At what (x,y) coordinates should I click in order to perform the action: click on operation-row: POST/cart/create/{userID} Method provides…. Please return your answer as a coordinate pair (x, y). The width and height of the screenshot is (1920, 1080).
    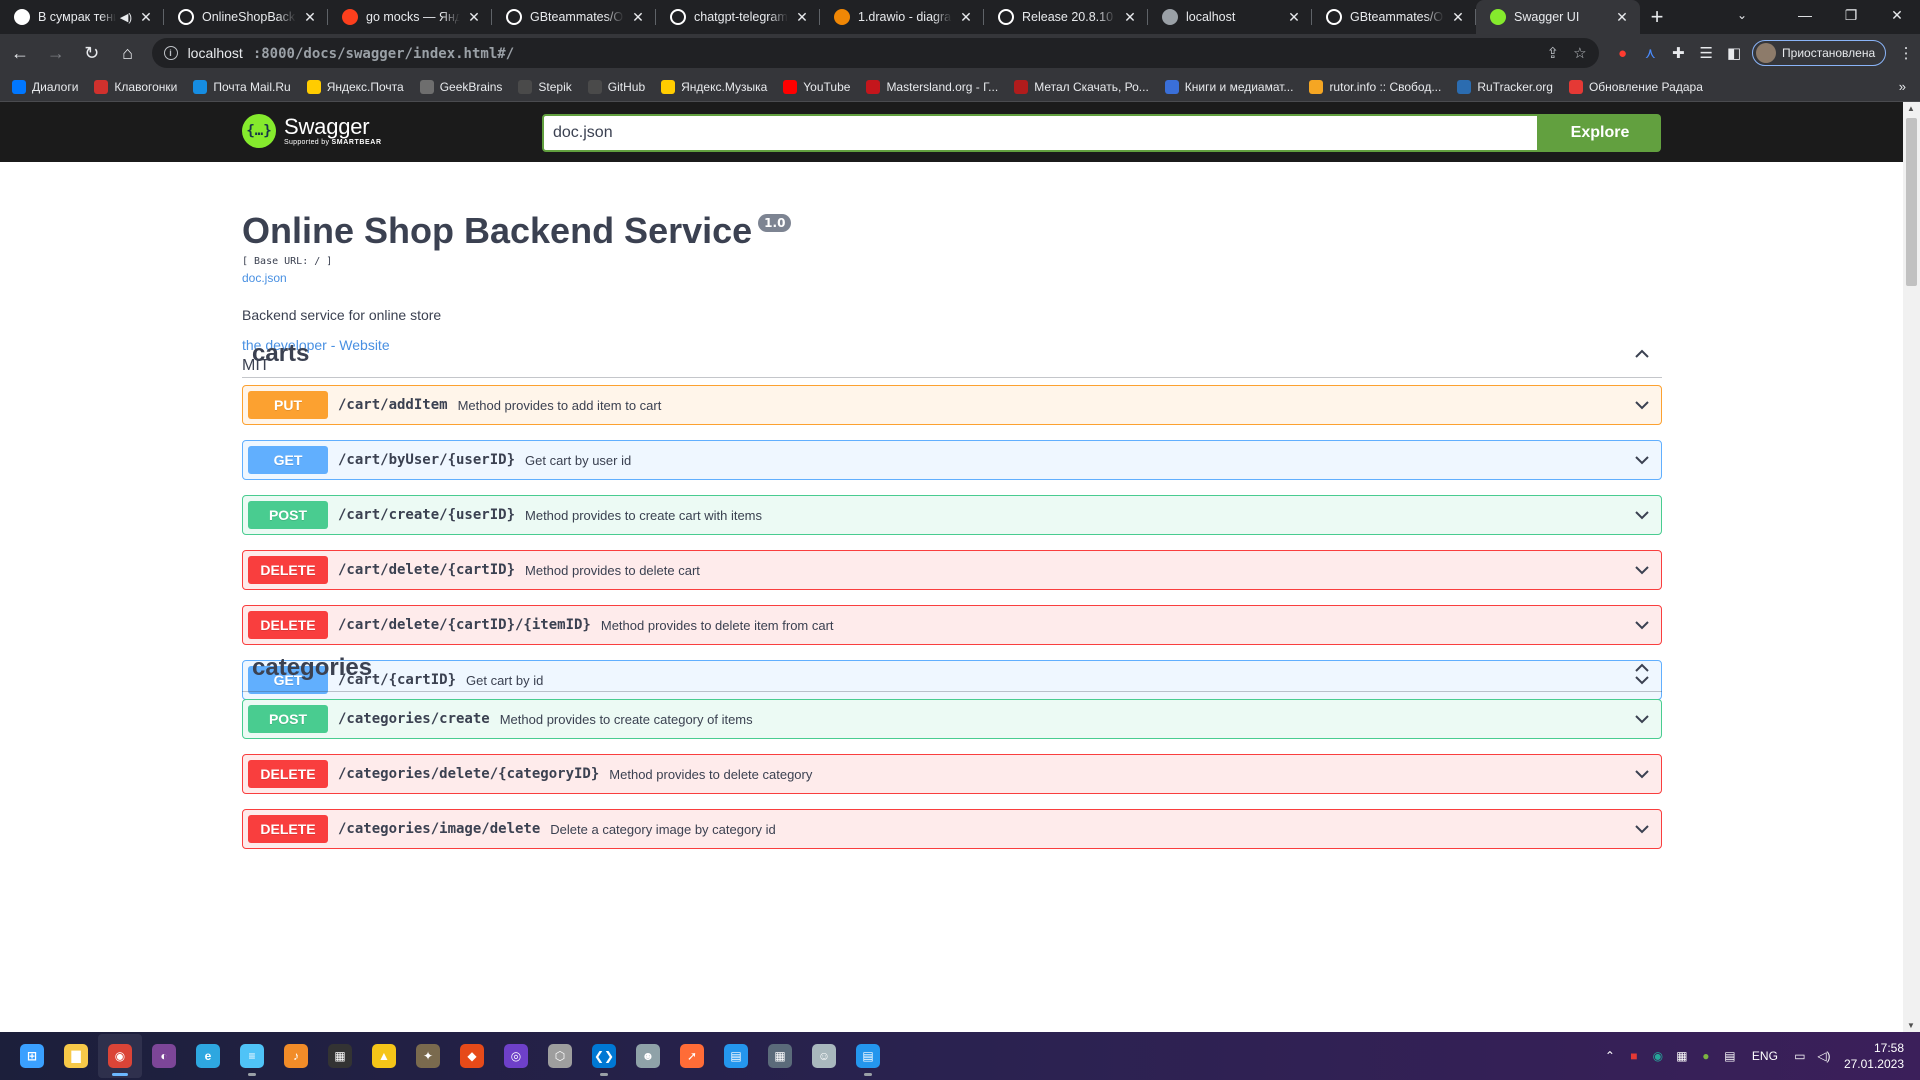
    Looking at the image, I should click on (952, 515).